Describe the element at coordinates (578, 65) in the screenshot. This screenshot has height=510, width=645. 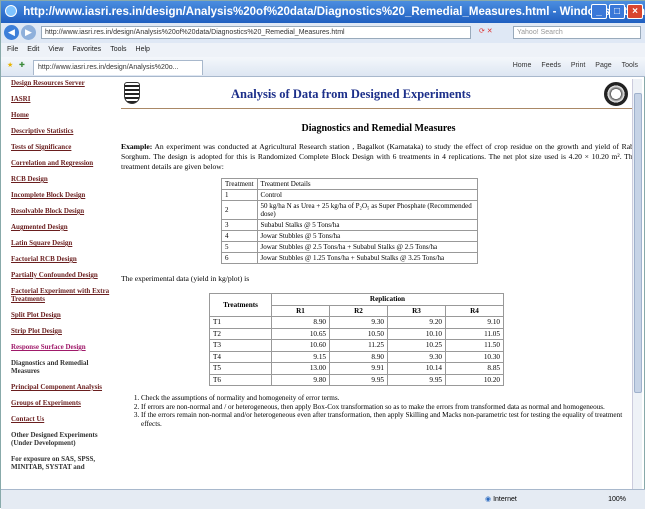
I see `toolbar-print-button: Print` at that location.